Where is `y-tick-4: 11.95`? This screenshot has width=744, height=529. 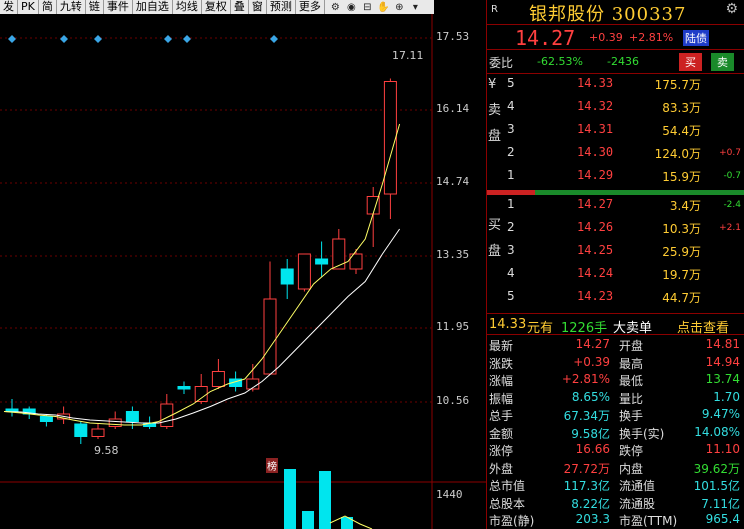
y-tick-4: 11.95 is located at coordinates (453, 326).